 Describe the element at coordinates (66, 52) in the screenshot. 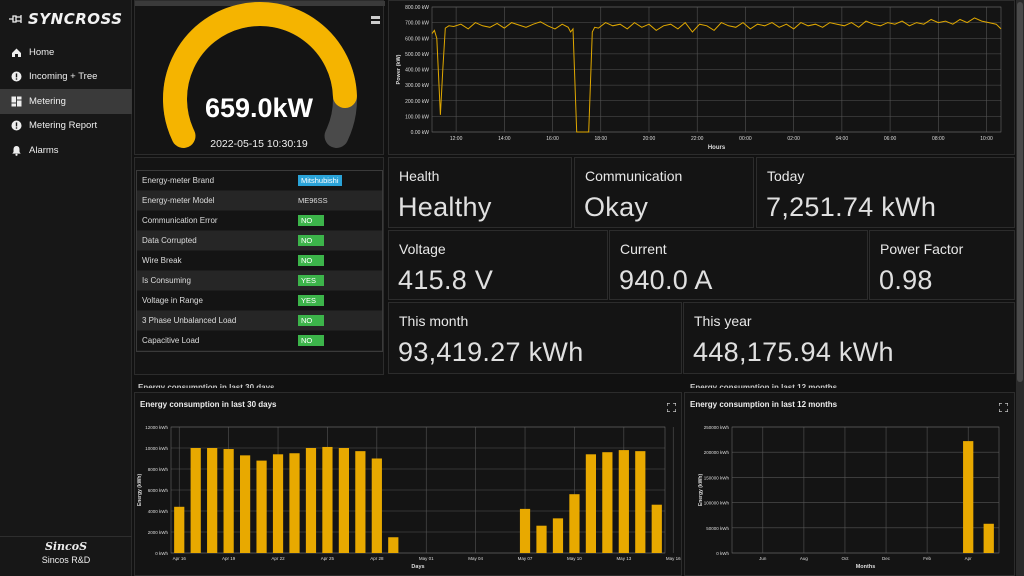

I see `sidebar-item-home: Home` at that location.